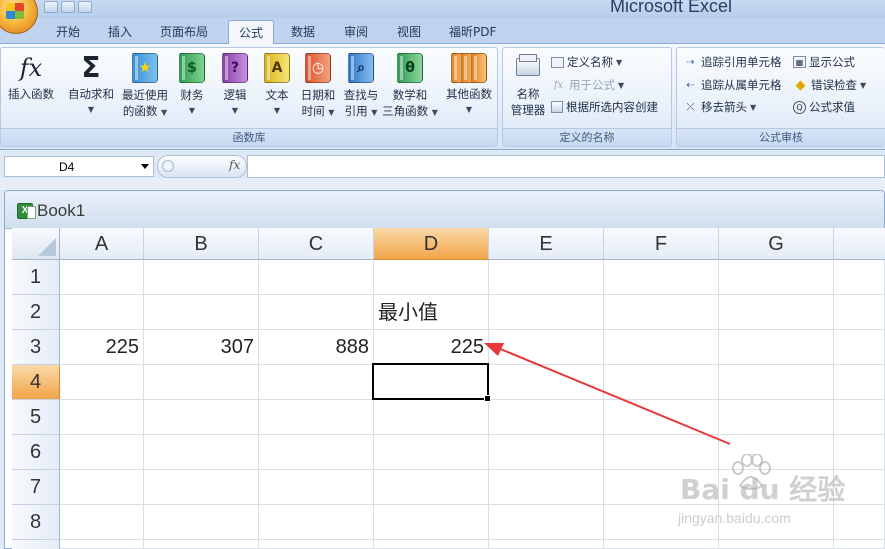  What do you see at coordinates (316, 347) in the screenshot?
I see `cell-c3: 888` at bounding box center [316, 347].